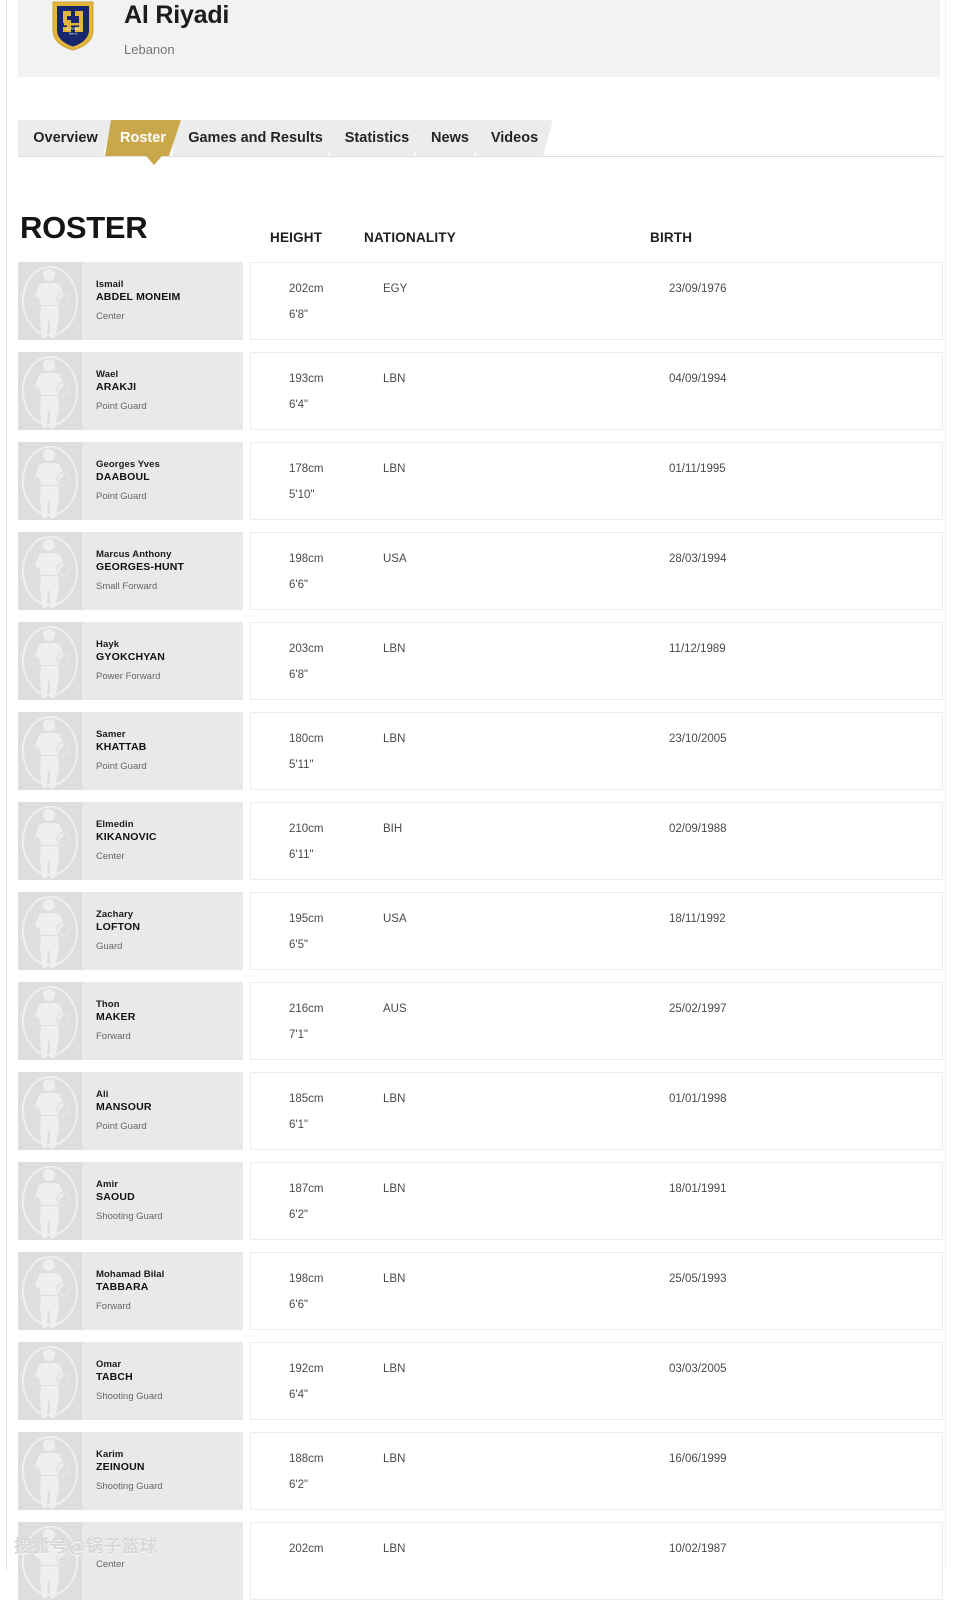  I want to click on site-watermark: 搜狐号@锅子篮球, so click(86, 1547).